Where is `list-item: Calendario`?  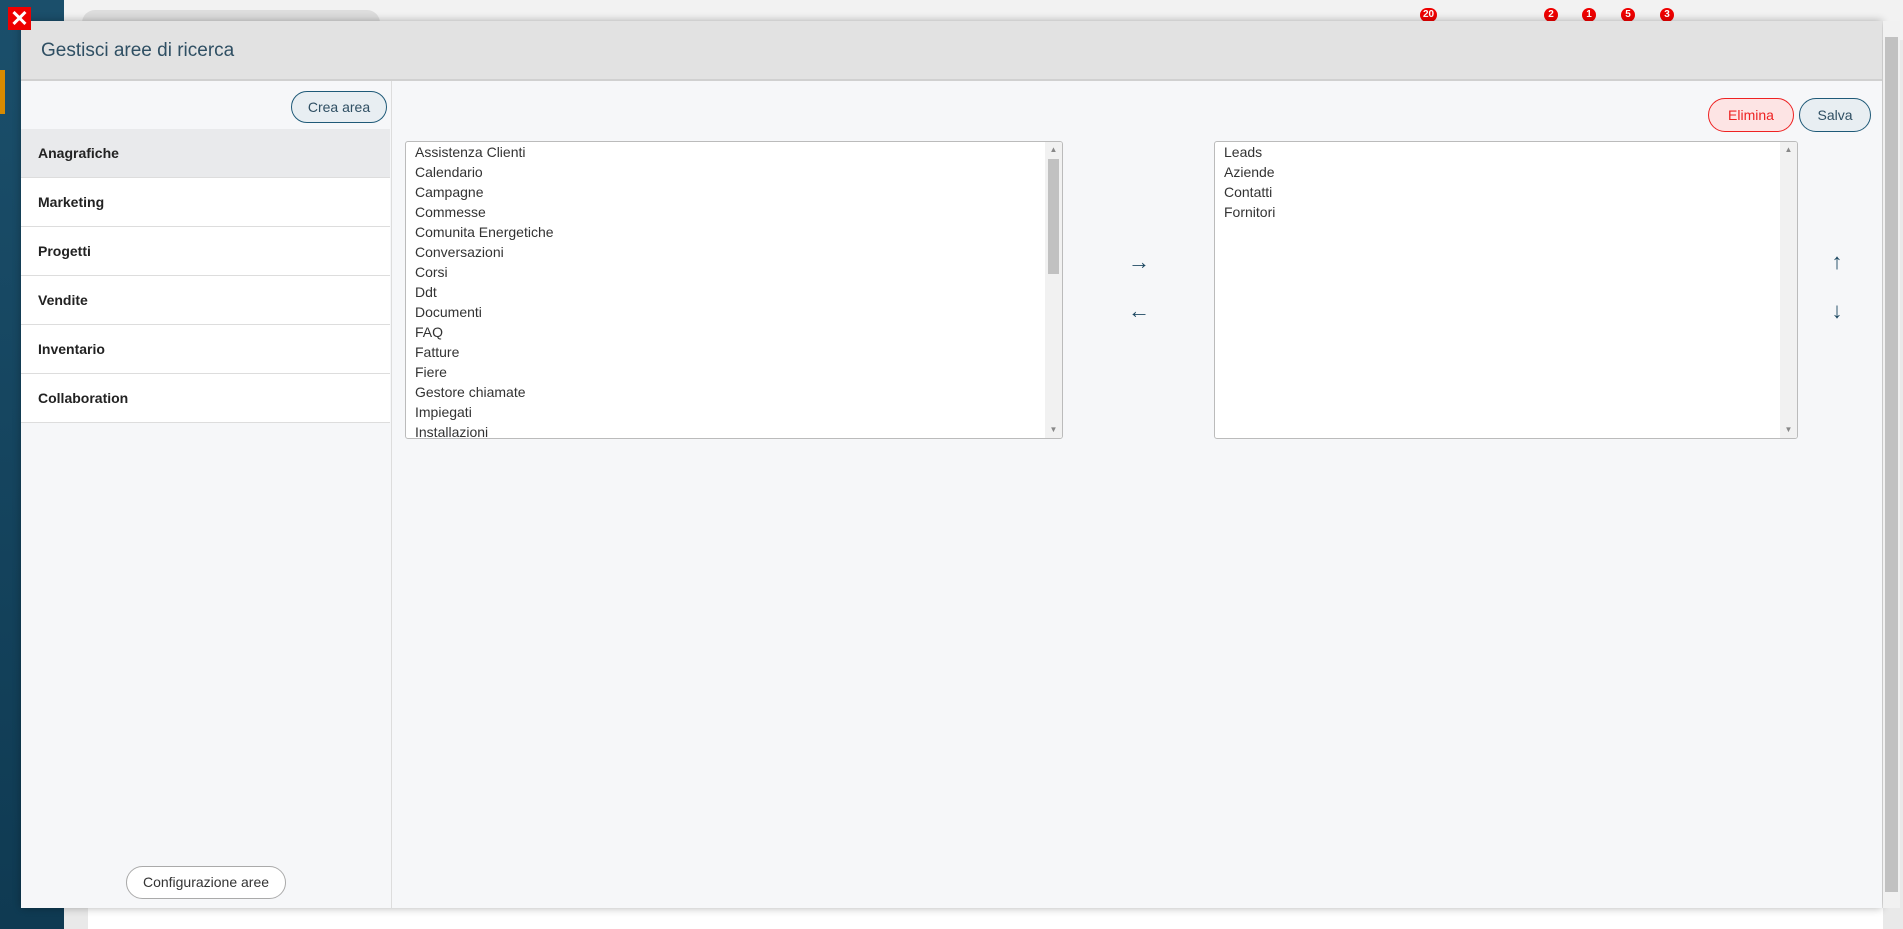
list-item: Calendario is located at coordinates (734, 172).